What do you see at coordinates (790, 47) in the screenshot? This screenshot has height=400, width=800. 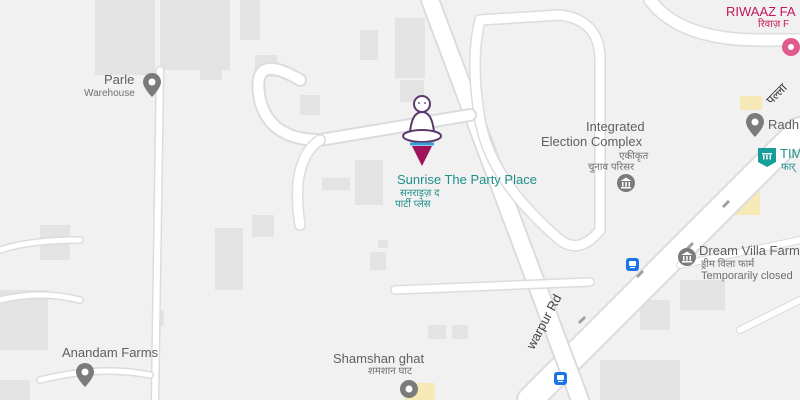 I see `restaurant-pin-icon` at bounding box center [790, 47].